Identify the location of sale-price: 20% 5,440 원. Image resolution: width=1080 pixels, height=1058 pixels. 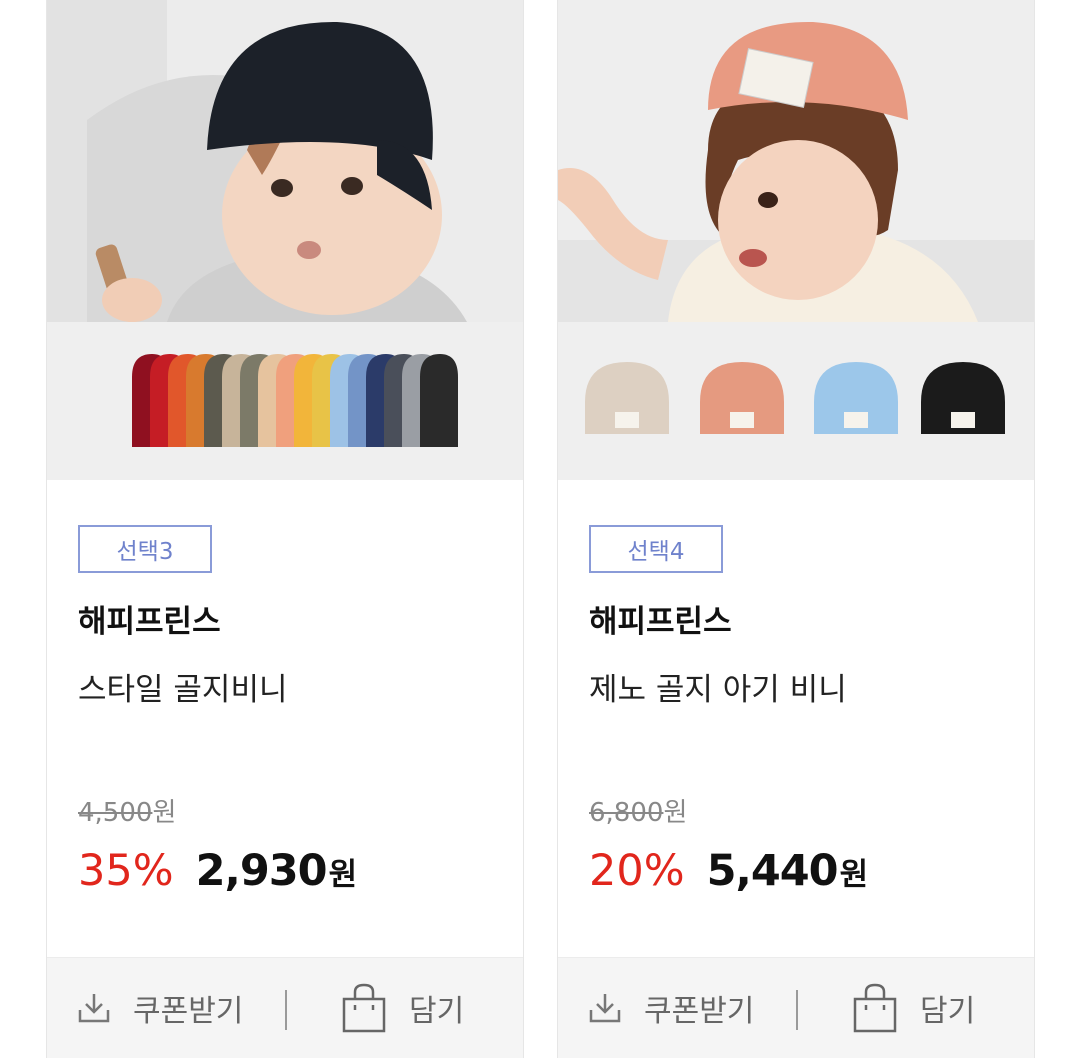
(728, 871).